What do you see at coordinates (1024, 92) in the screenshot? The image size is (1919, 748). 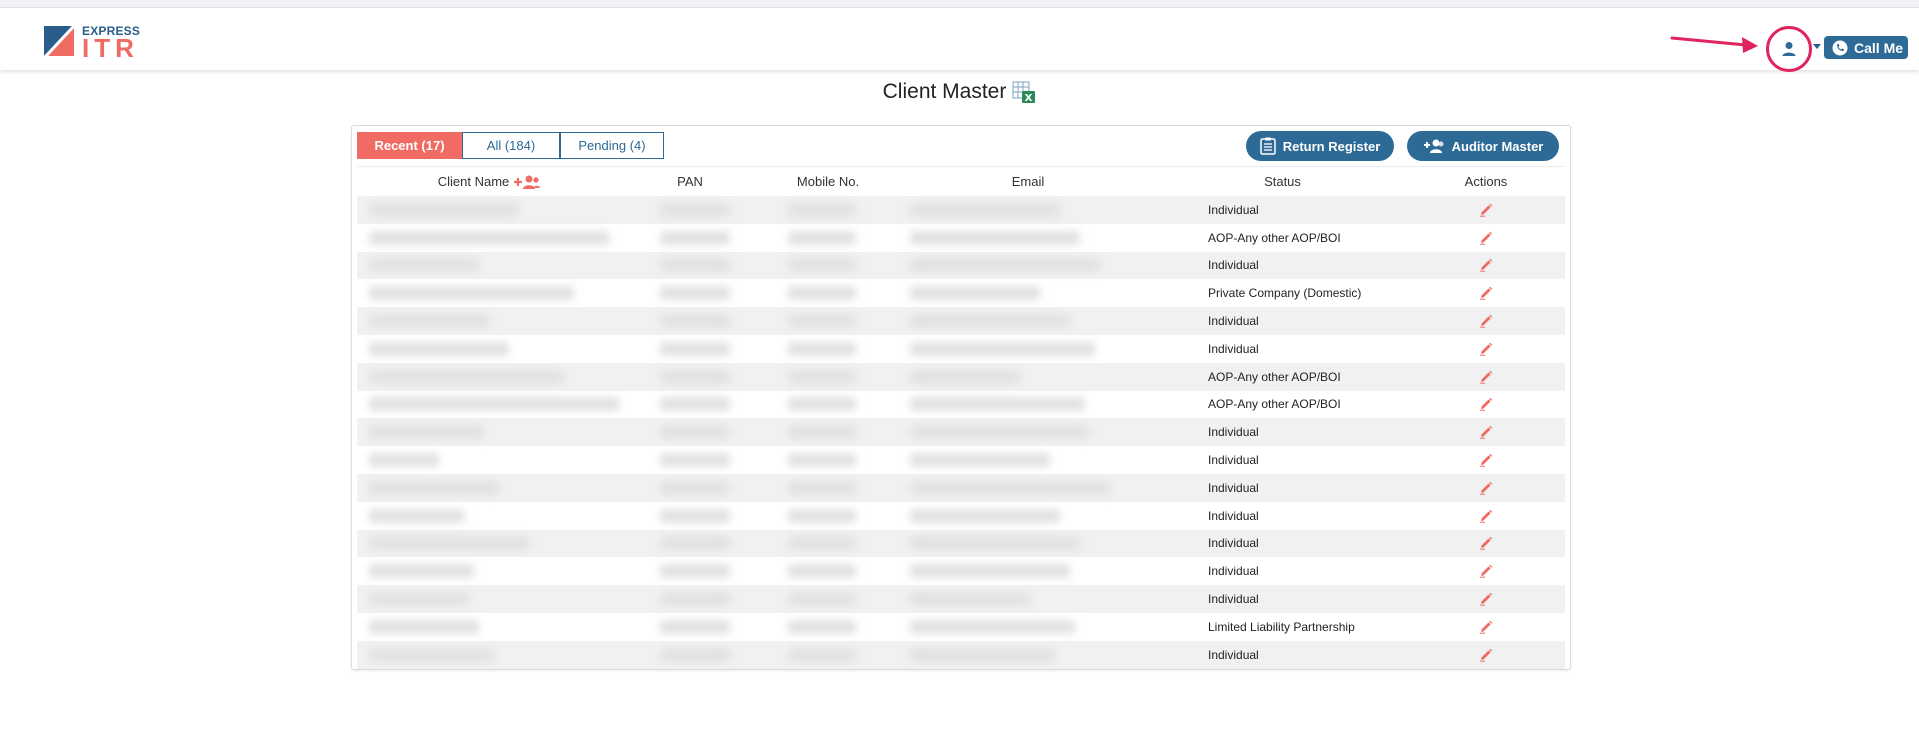 I see `excel-export-icon: X` at bounding box center [1024, 92].